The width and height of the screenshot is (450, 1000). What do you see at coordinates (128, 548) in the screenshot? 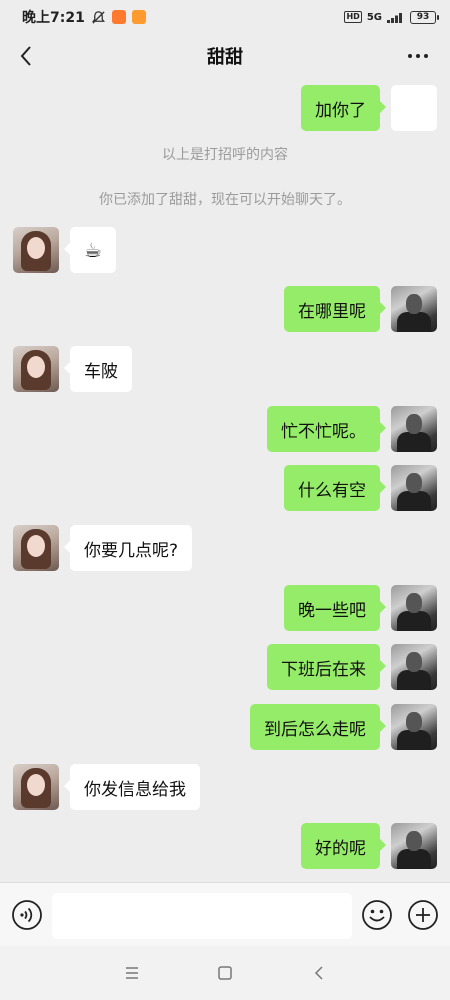
I see `contact-message-bubble: 你要几点呢?` at bounding box center [128, 548].